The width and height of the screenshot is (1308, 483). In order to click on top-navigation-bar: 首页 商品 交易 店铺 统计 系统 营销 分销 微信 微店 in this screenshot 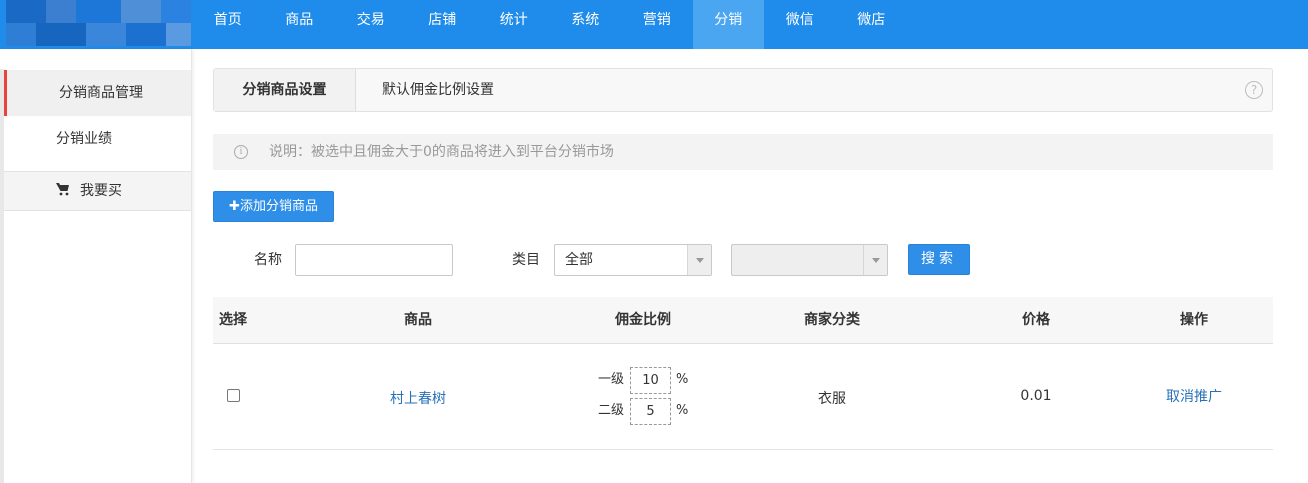, I will do `click(654, 24)`.